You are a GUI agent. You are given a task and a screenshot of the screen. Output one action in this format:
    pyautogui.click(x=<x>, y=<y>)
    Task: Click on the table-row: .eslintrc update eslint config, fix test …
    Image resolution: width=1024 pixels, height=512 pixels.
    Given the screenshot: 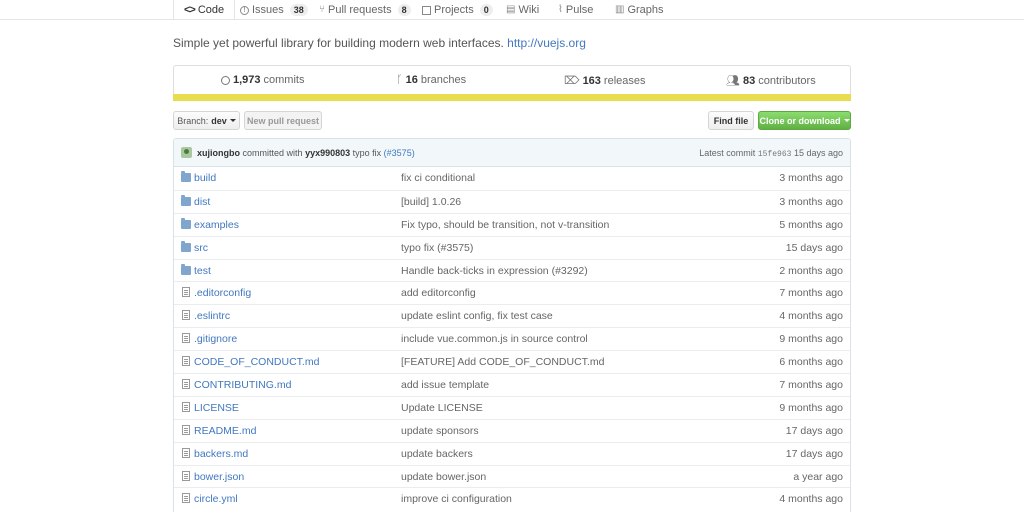 What is the action you would take?
    pyautogui.click(x=512, y=315)
    